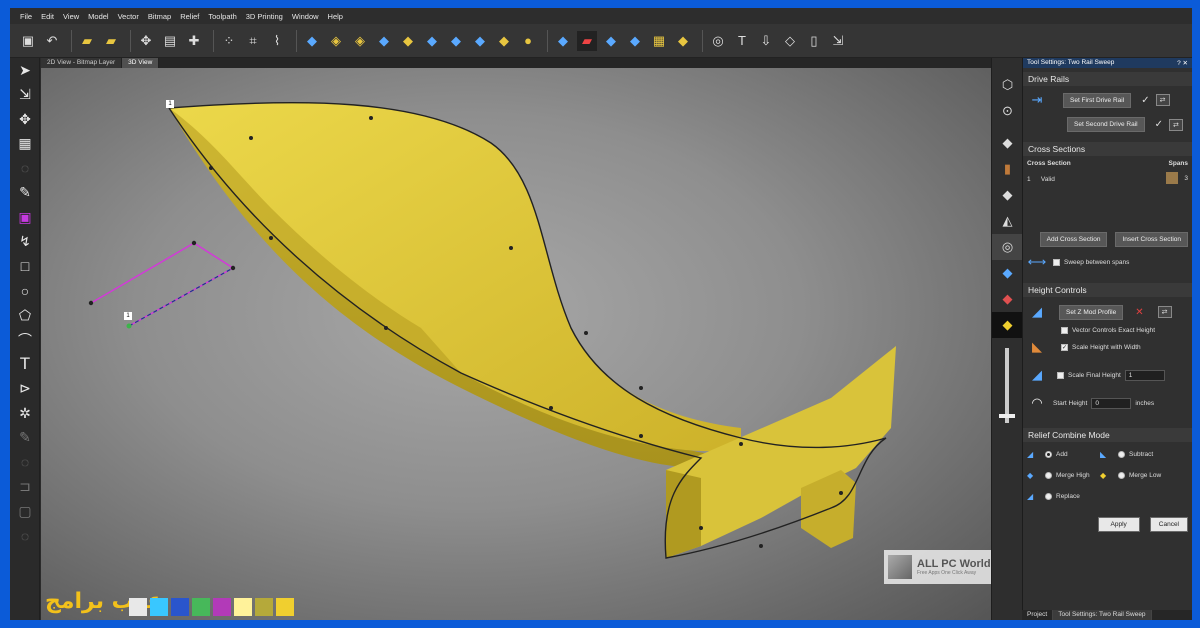 The width and height of the screenshot is (1200, 628). What do you see at coordinates (766, 41) in the screenshot?
I see `export-icon: ⇩` at bounding box center [766, 41].